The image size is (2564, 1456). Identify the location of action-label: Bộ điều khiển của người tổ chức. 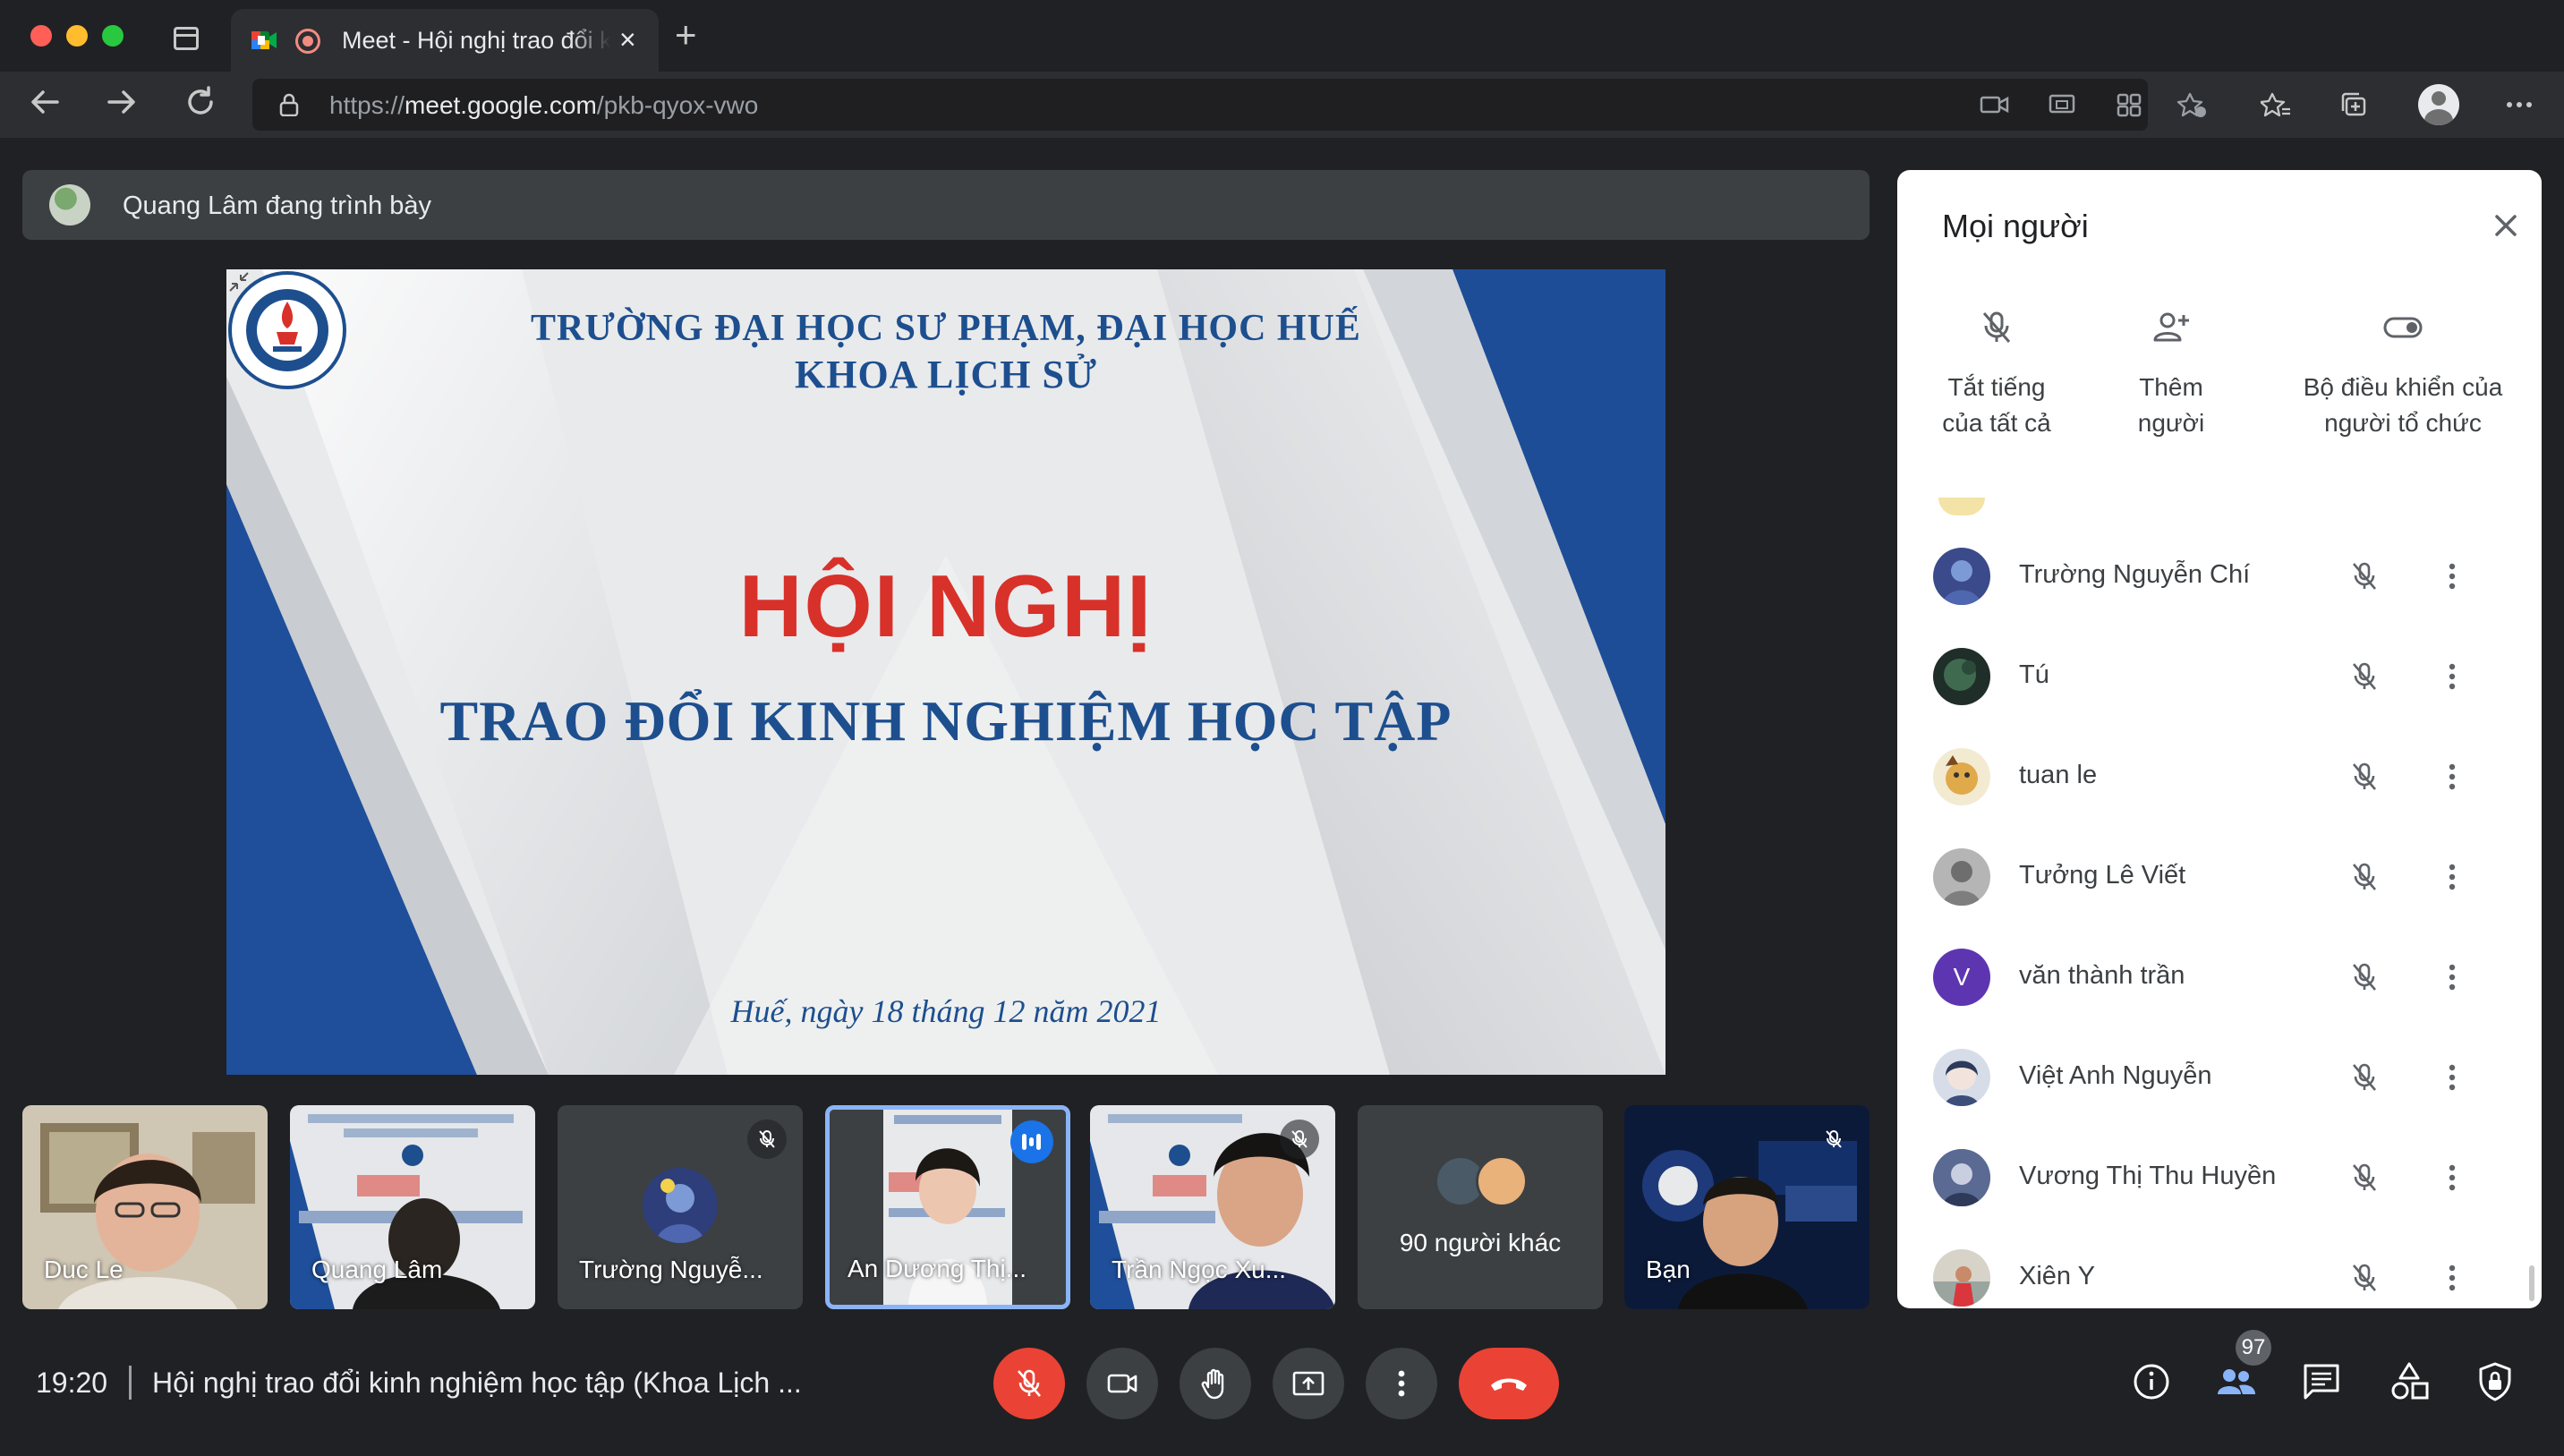
(2403, 405).